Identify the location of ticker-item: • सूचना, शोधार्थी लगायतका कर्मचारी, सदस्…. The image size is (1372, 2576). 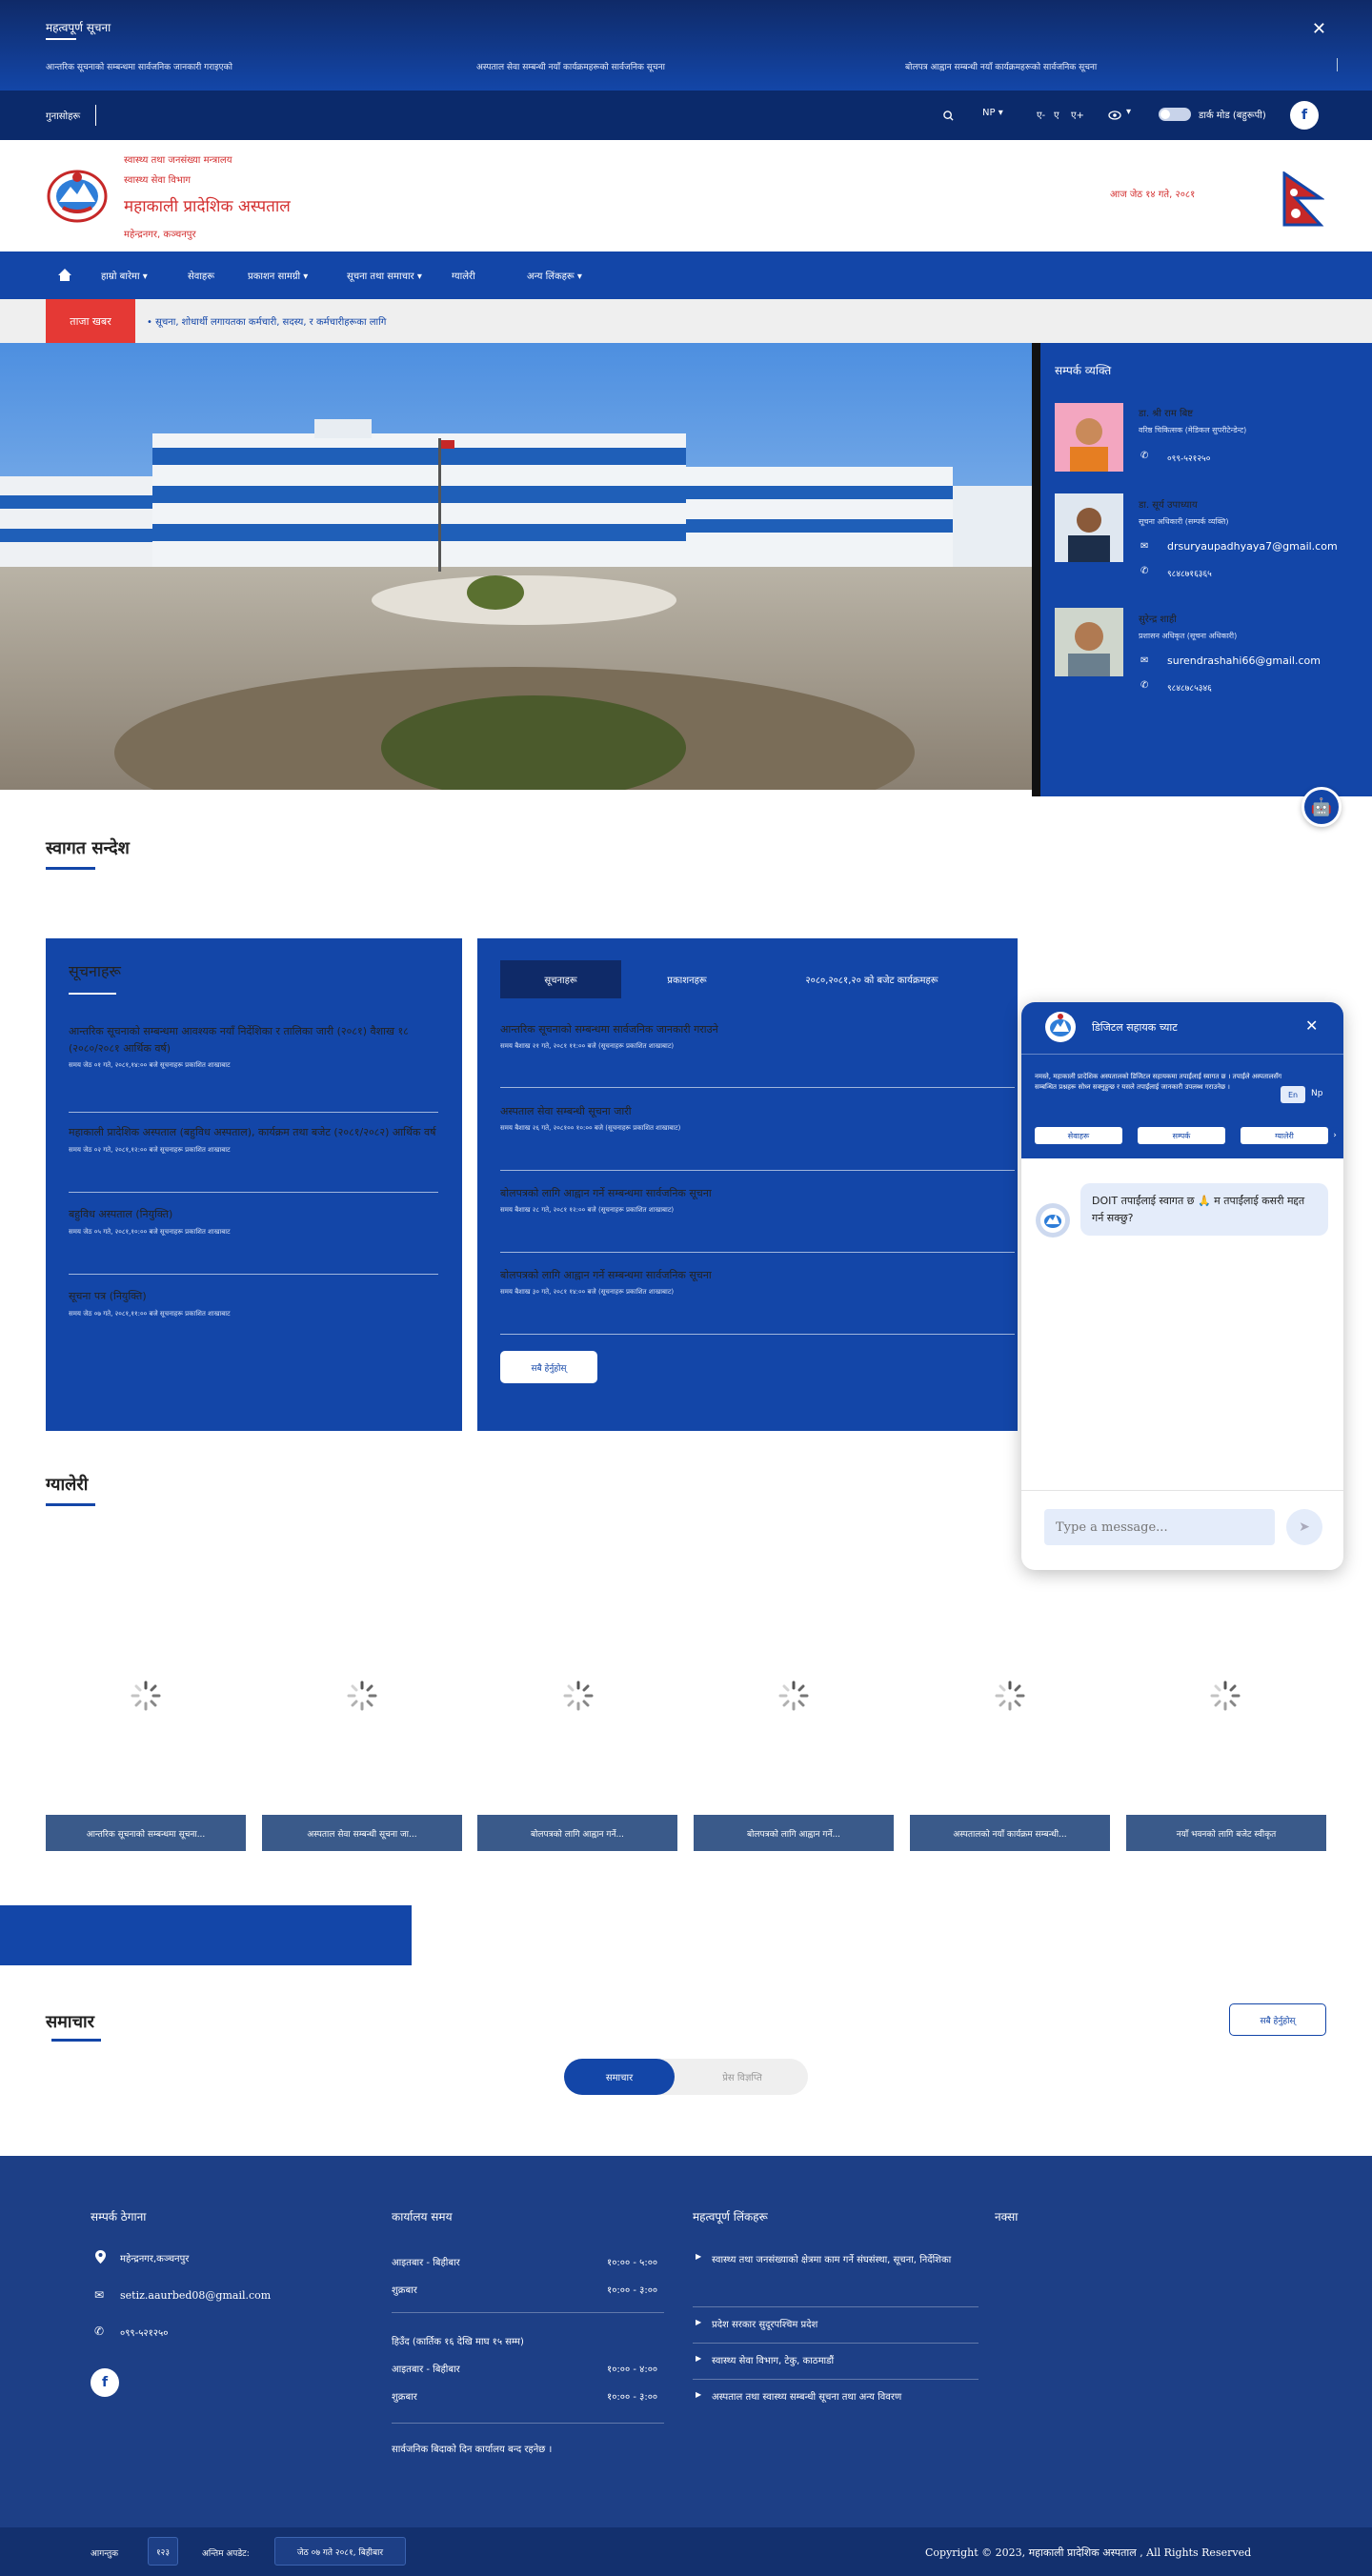
(266, 321).